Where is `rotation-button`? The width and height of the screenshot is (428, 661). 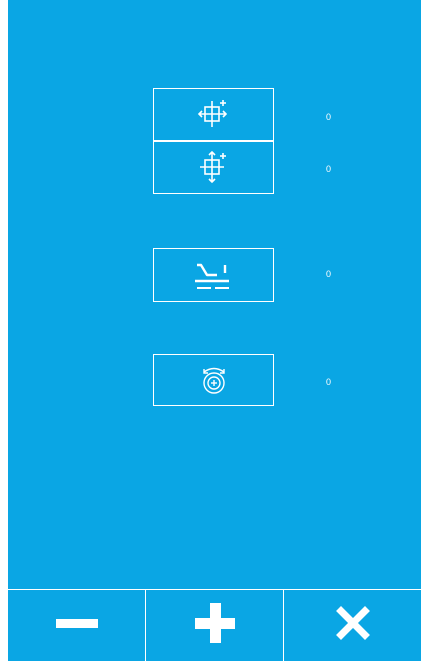
rotation-button is located at coordinates (213, 380).